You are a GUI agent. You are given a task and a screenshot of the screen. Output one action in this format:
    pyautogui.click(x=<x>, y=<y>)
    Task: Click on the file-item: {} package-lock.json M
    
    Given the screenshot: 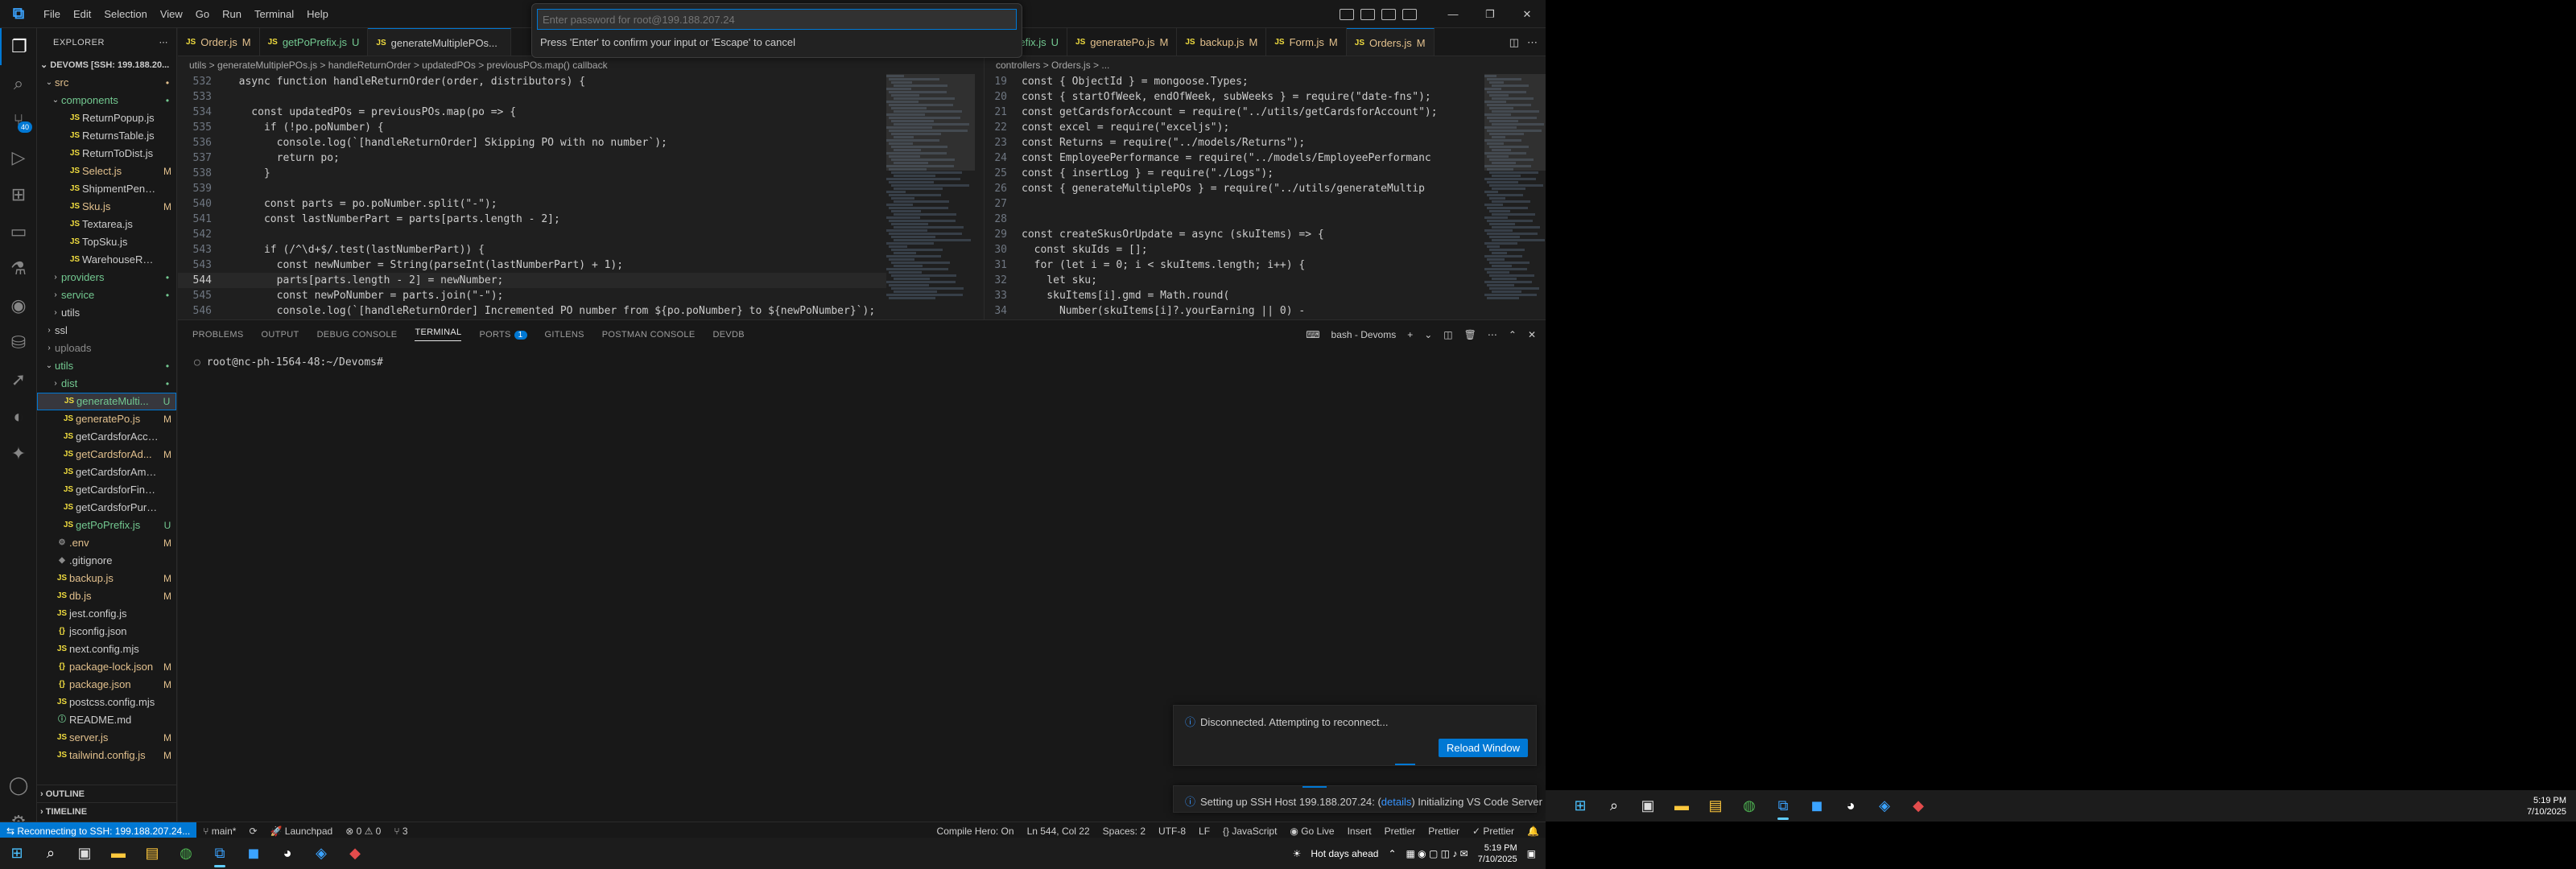 What is the action you would take?
    pyautogui.click(x=106, y=667)
    